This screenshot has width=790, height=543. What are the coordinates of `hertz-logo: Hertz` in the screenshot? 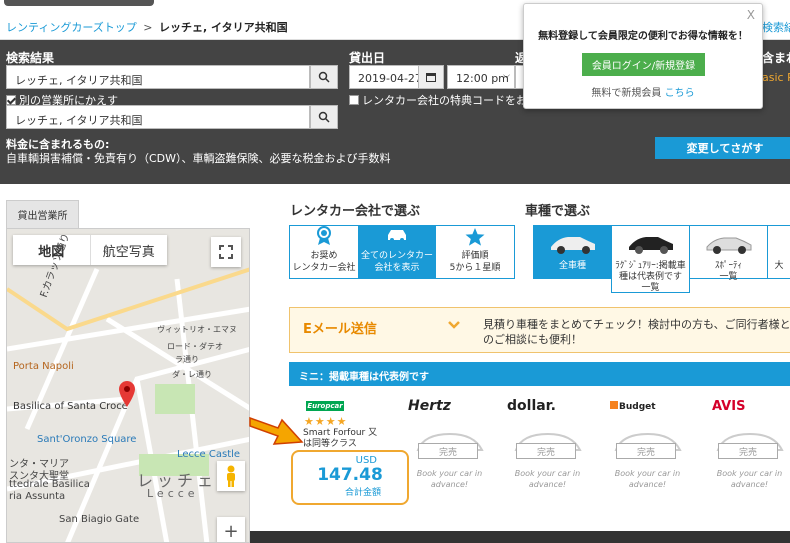 It's located at (429, 406).